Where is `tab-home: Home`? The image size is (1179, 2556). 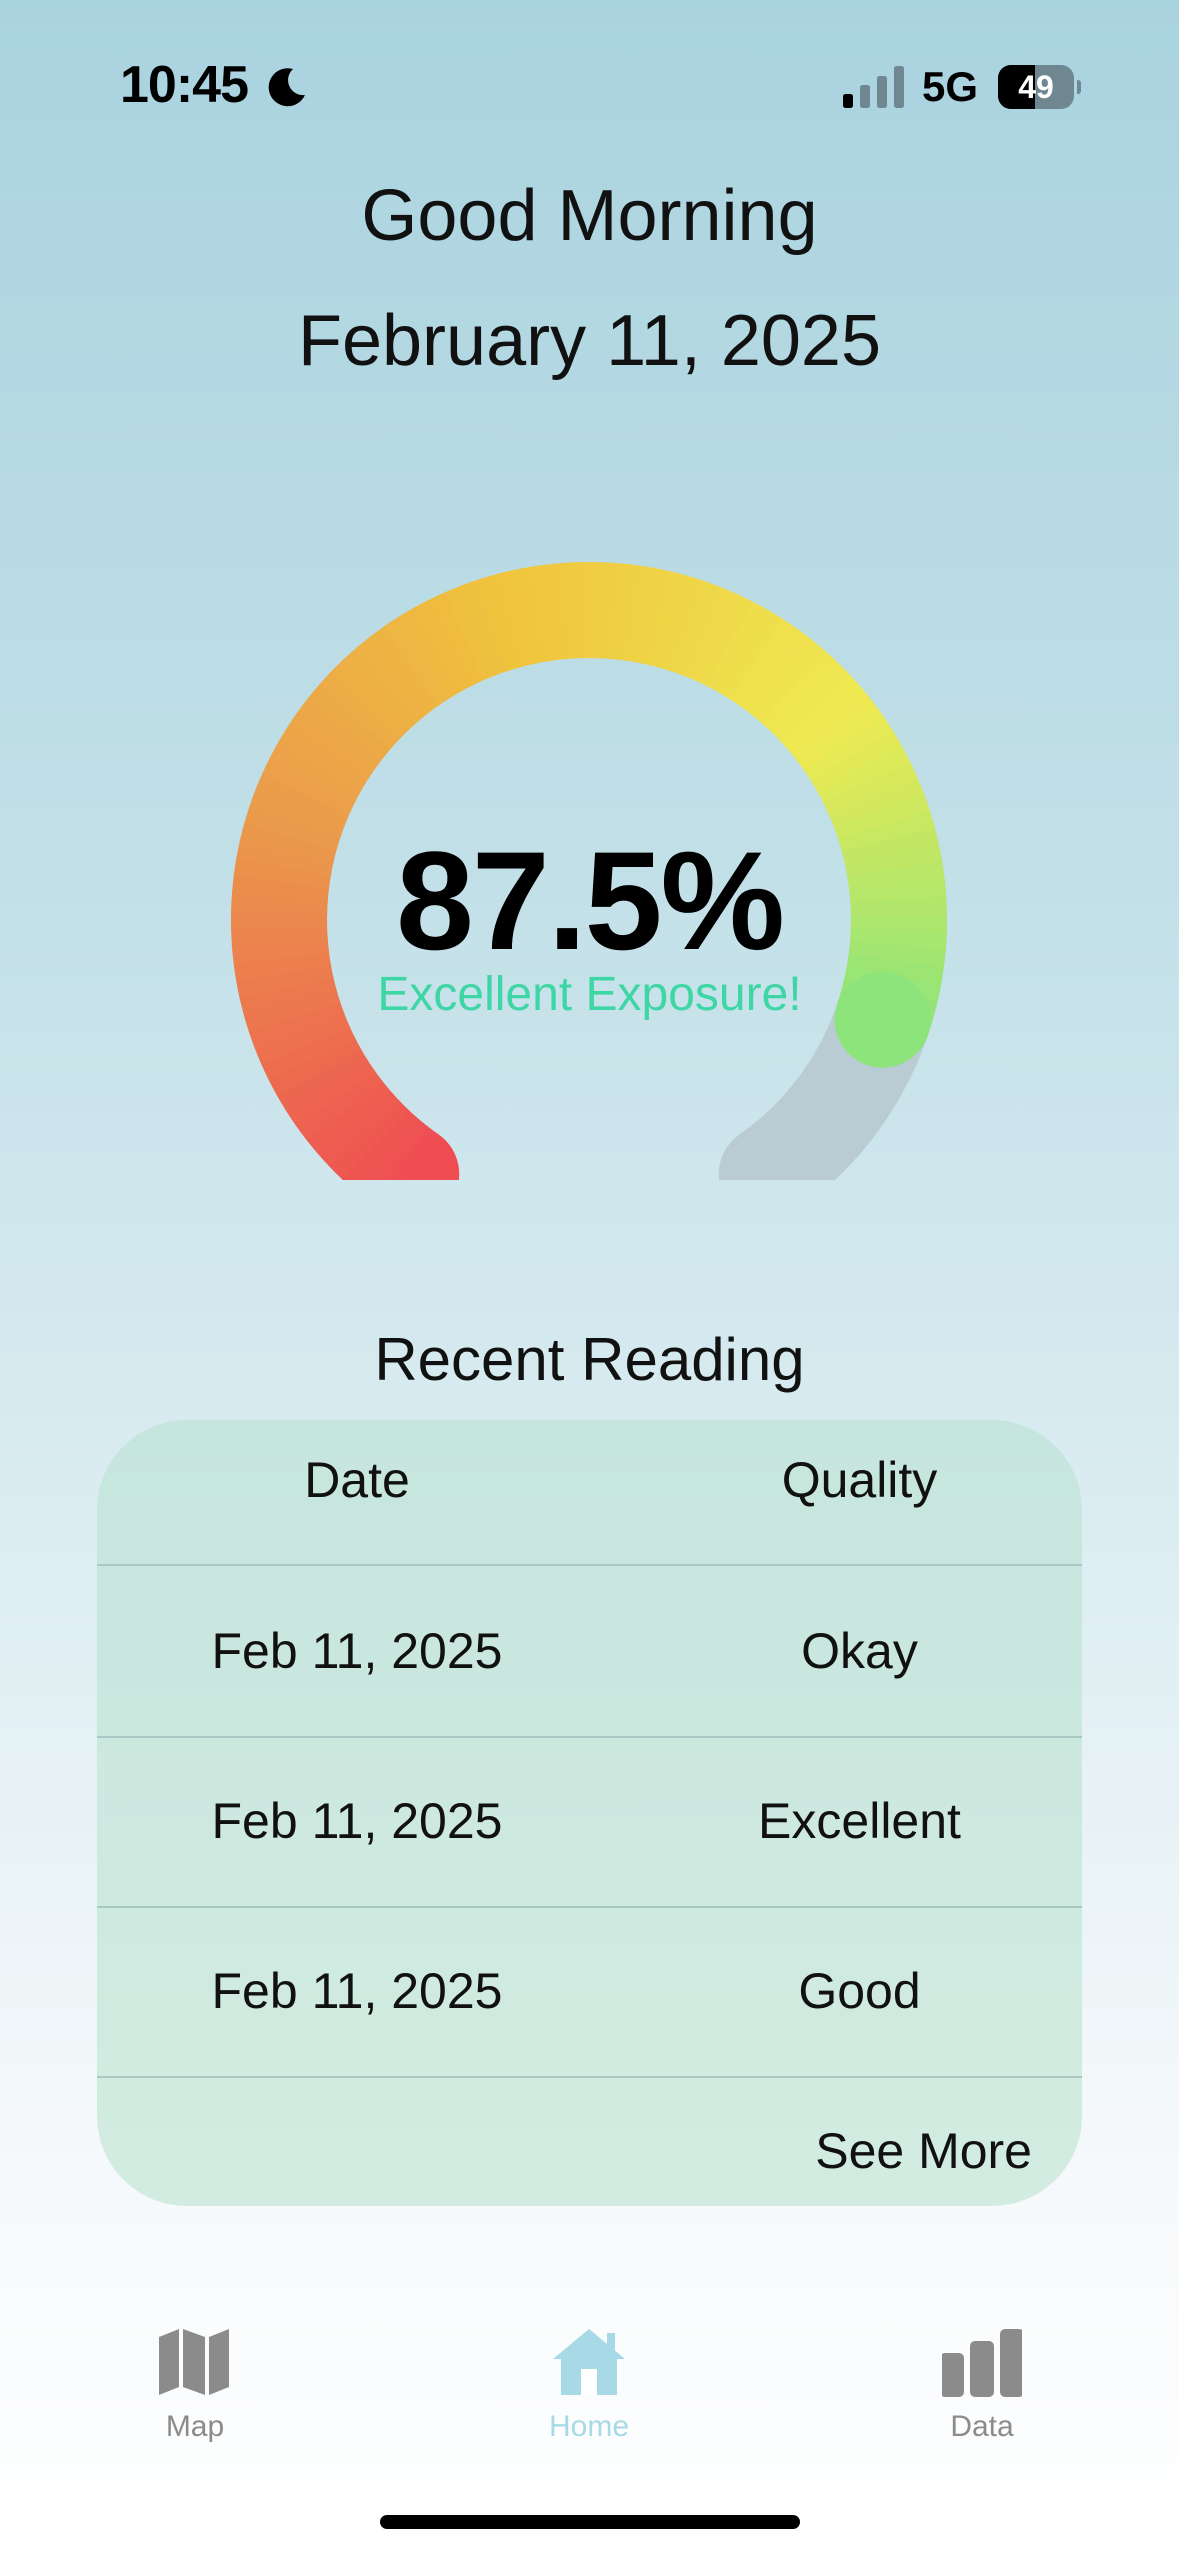
tab-home: Home is located at coordinates (589, 2375).